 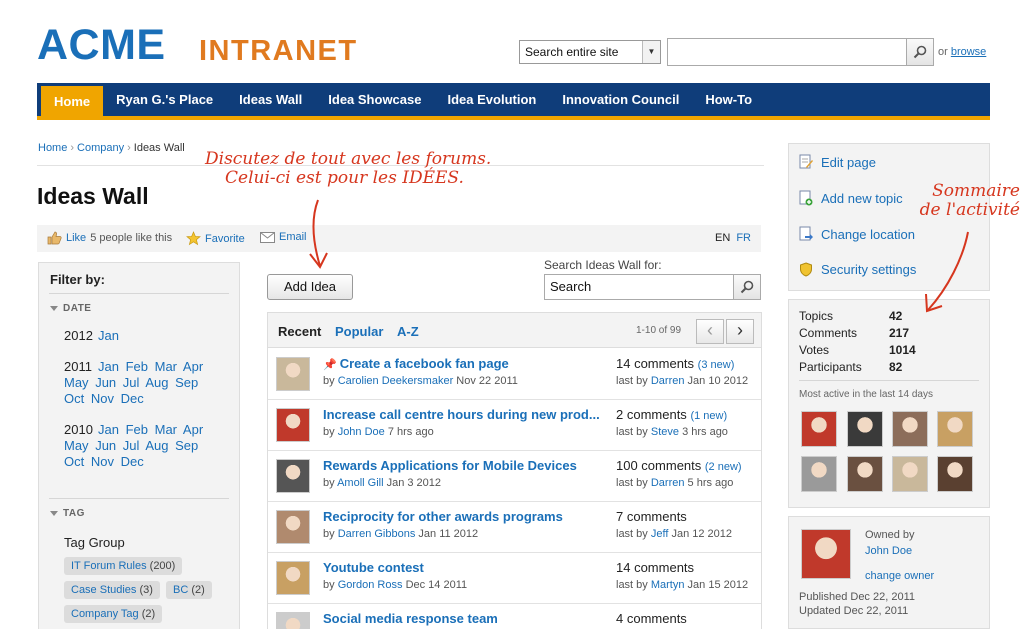 What do you see at coordinates (857, 234) in the screenshot?
I see `change-location-link: Change location` at bounding box center [857, 234].